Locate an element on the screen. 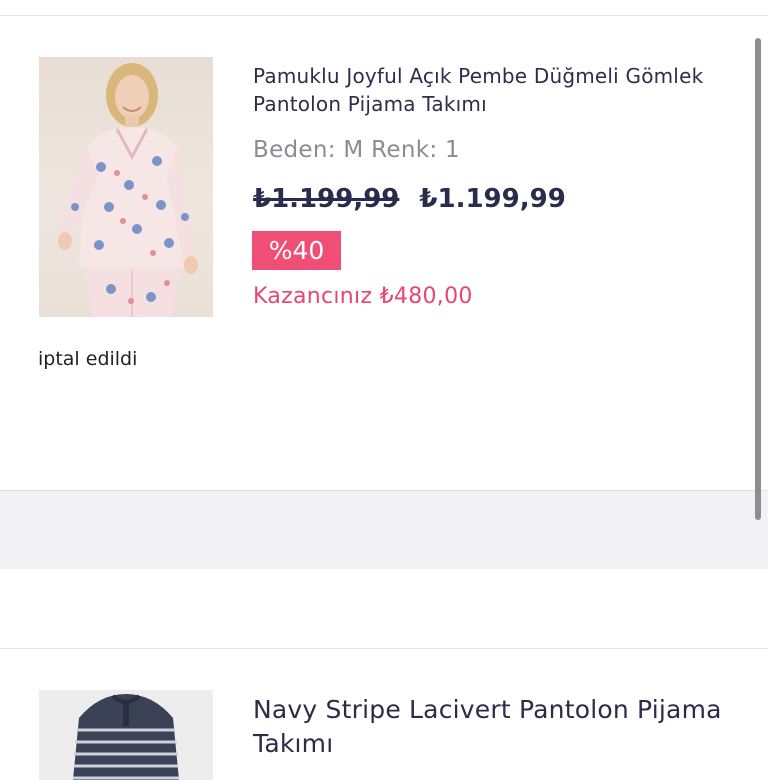  section-separator is located at coordinates (384, 529).